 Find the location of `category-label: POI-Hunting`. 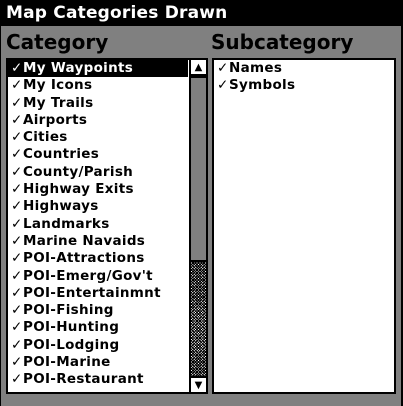

category-label: POI-Hunting is located at coordinates (71, 327).